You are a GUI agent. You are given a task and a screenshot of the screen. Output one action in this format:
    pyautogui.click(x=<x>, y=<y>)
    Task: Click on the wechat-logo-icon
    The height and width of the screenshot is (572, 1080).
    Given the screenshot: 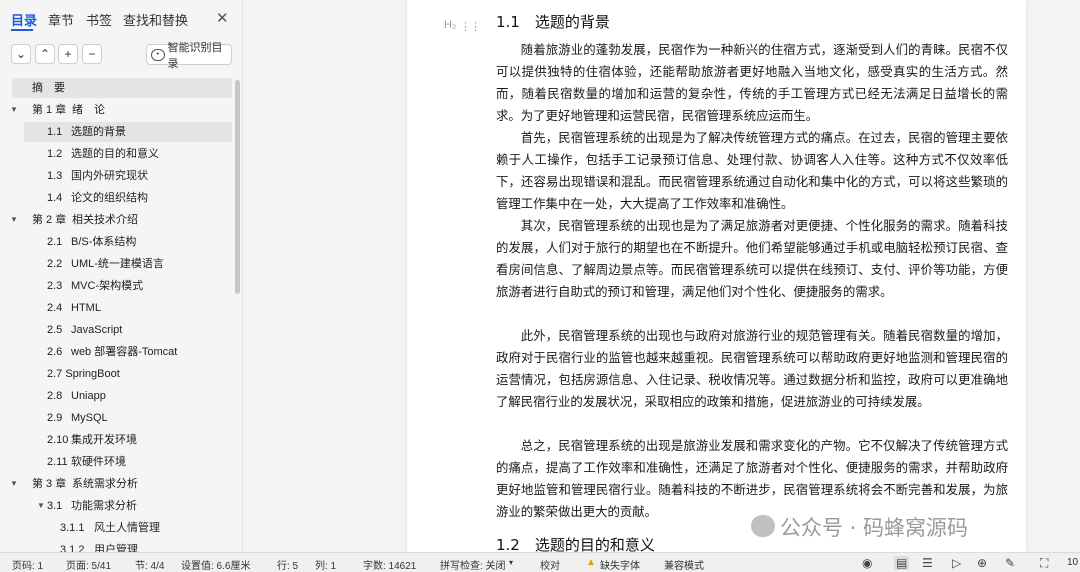 What is the action you would take?
    pyautogui.click(x=763, y=526)
    